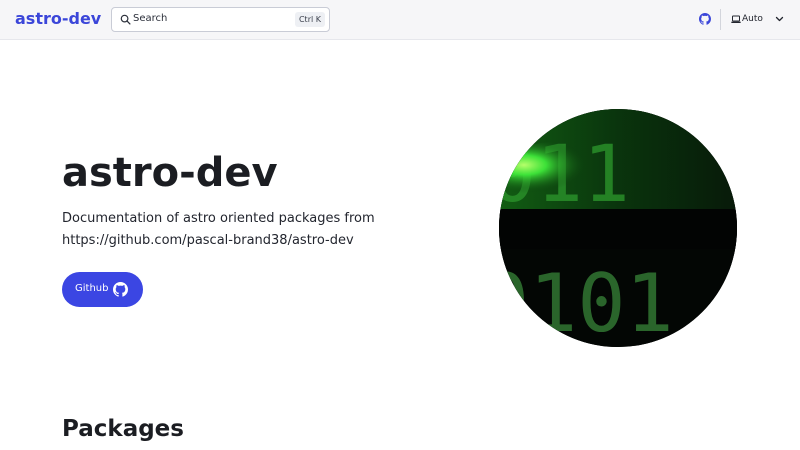 This screenshot has height=450, width=800. I want to click on site-header: astro-dev Search Ctrl K Auto, so click(400, 20).